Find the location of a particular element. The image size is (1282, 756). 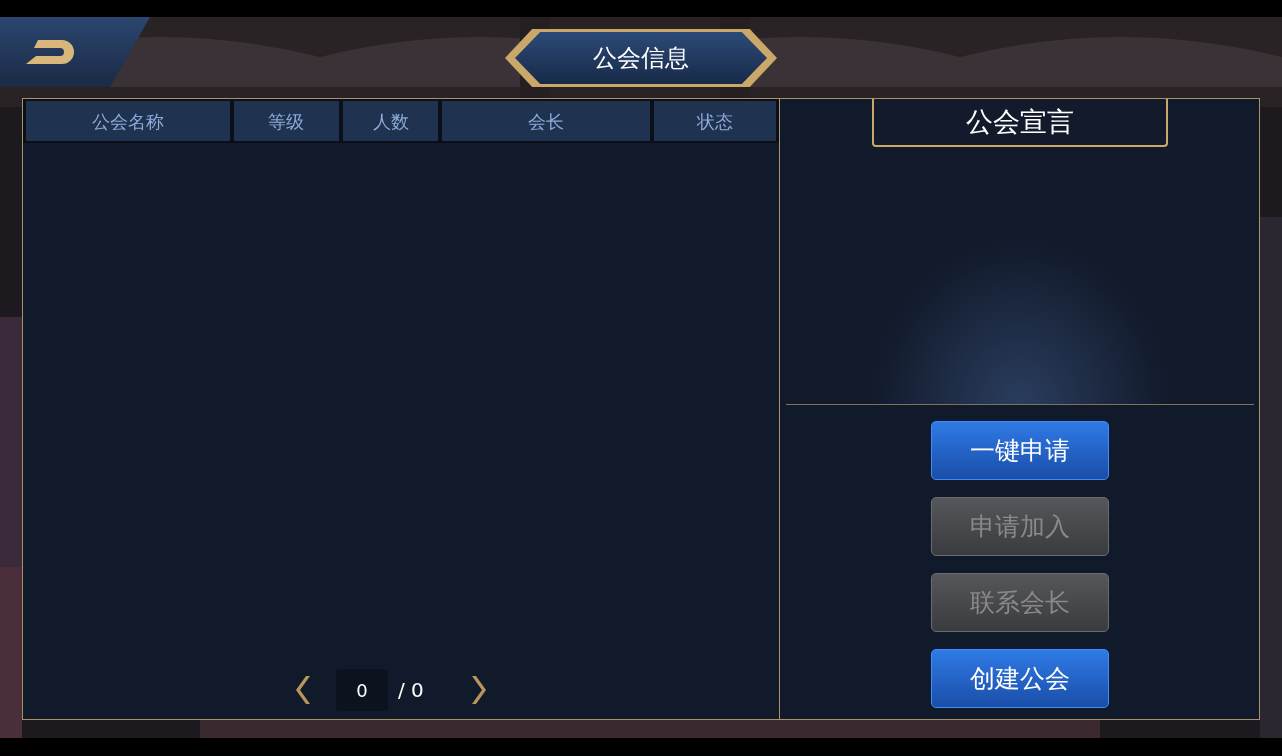

action-button: 一键申请 is located at coordinates (1019, 450).